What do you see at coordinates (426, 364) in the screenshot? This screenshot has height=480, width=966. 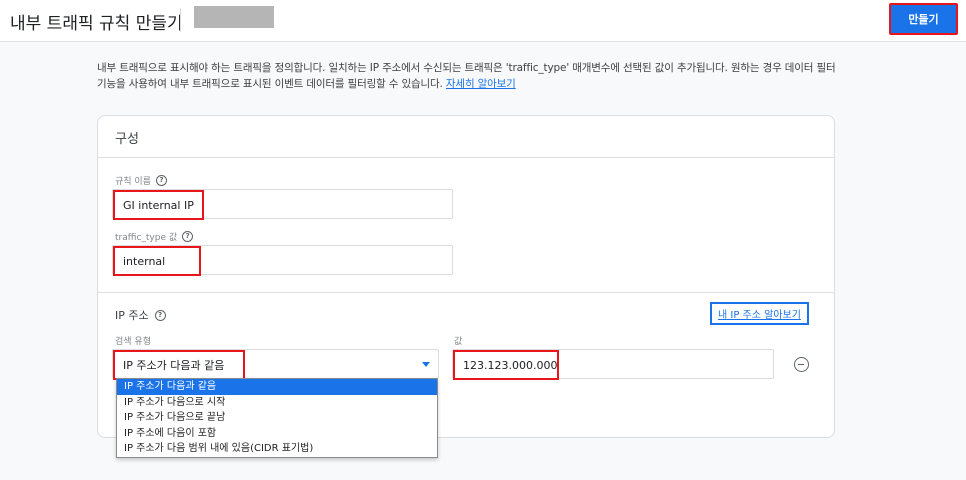 I see `dropdown-arrow-icon` at bounding box center [426, 364].